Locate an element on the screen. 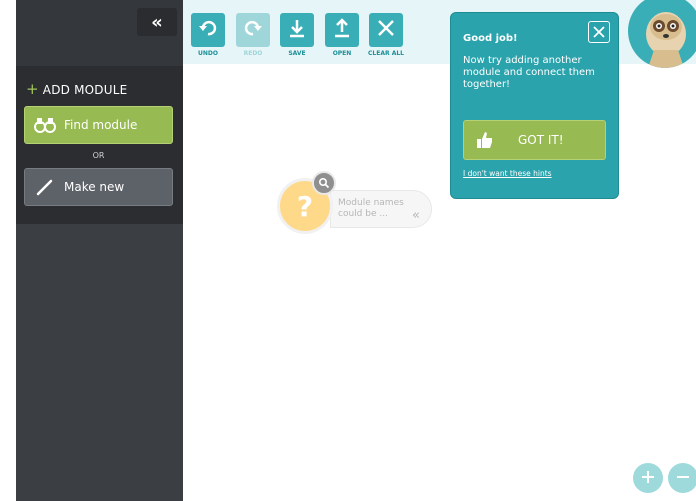 This screenshot has width=696, height=501. or-separator: OR is located at coordinates (98, 155).